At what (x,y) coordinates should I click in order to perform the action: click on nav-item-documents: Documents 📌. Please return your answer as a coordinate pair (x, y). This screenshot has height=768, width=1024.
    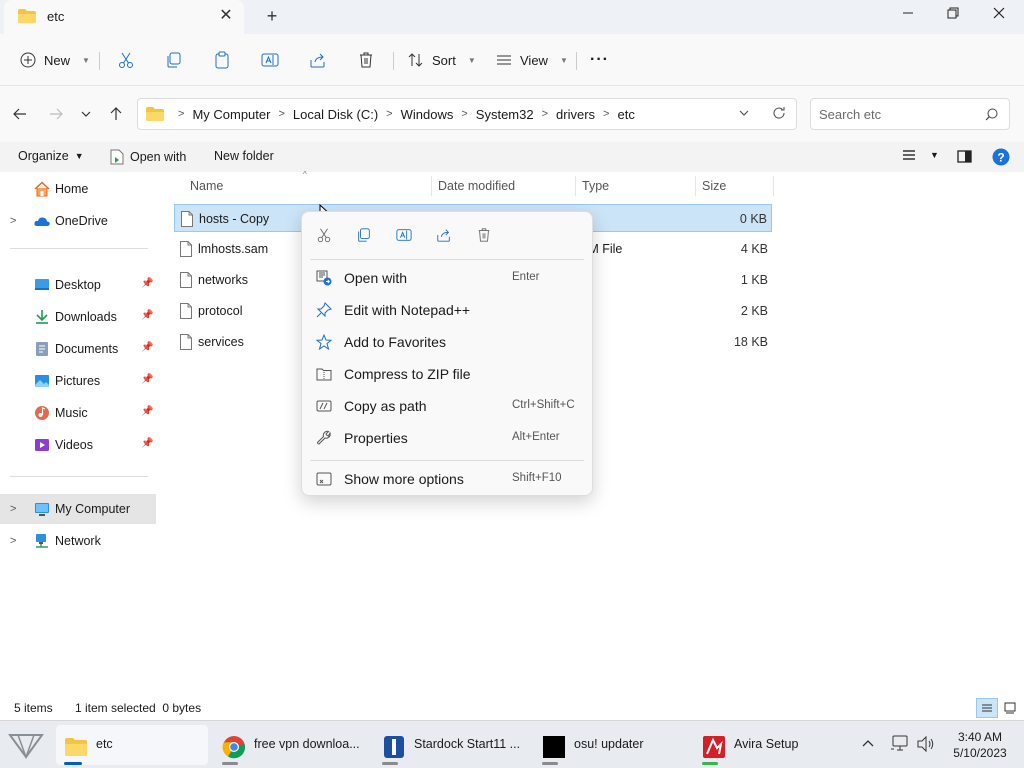
    Looking at the image, I should click on (78, 349).